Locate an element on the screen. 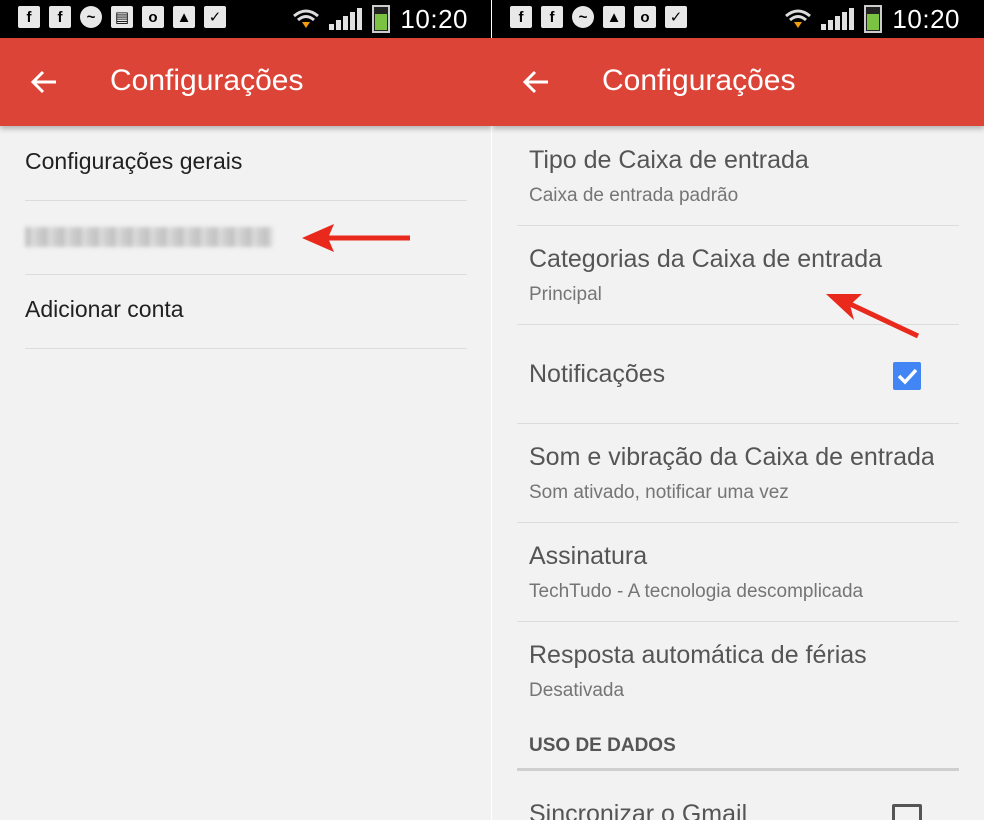 The width and height of the screenshot is (984, 820). setting-subtitle: Caixa de entrada padrão is located at coordinates (634, 195).